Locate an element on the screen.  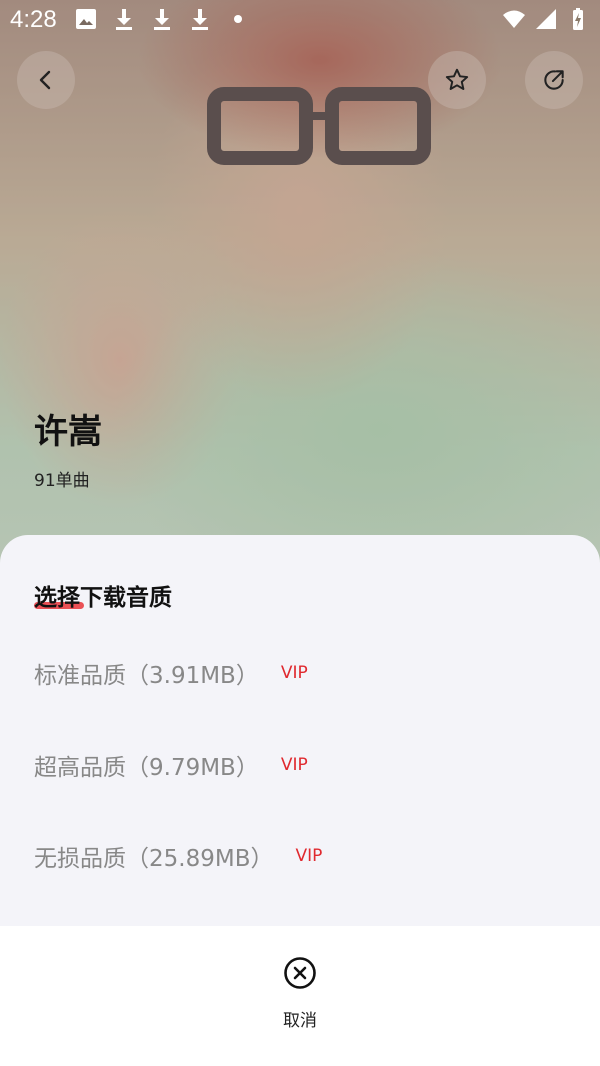
favorite-button is located at coordinates (457, 80).